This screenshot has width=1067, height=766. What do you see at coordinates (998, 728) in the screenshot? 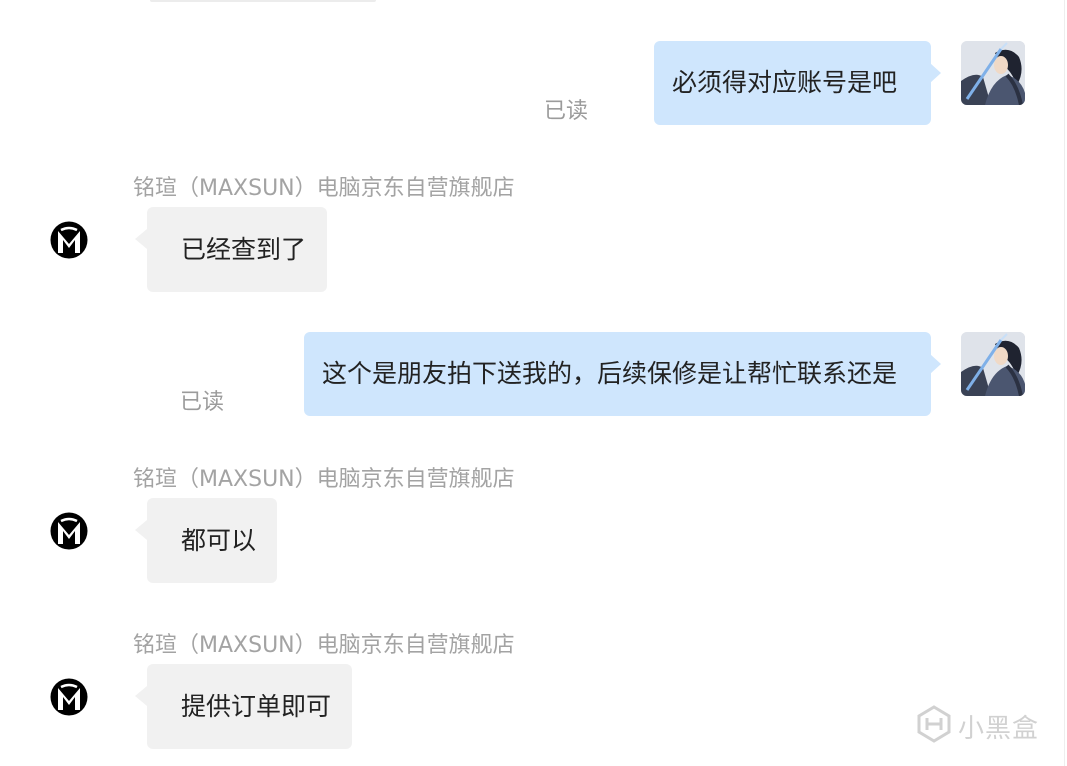
I see `watermark-text: 小黑盒` at bounding box center [998, 728].